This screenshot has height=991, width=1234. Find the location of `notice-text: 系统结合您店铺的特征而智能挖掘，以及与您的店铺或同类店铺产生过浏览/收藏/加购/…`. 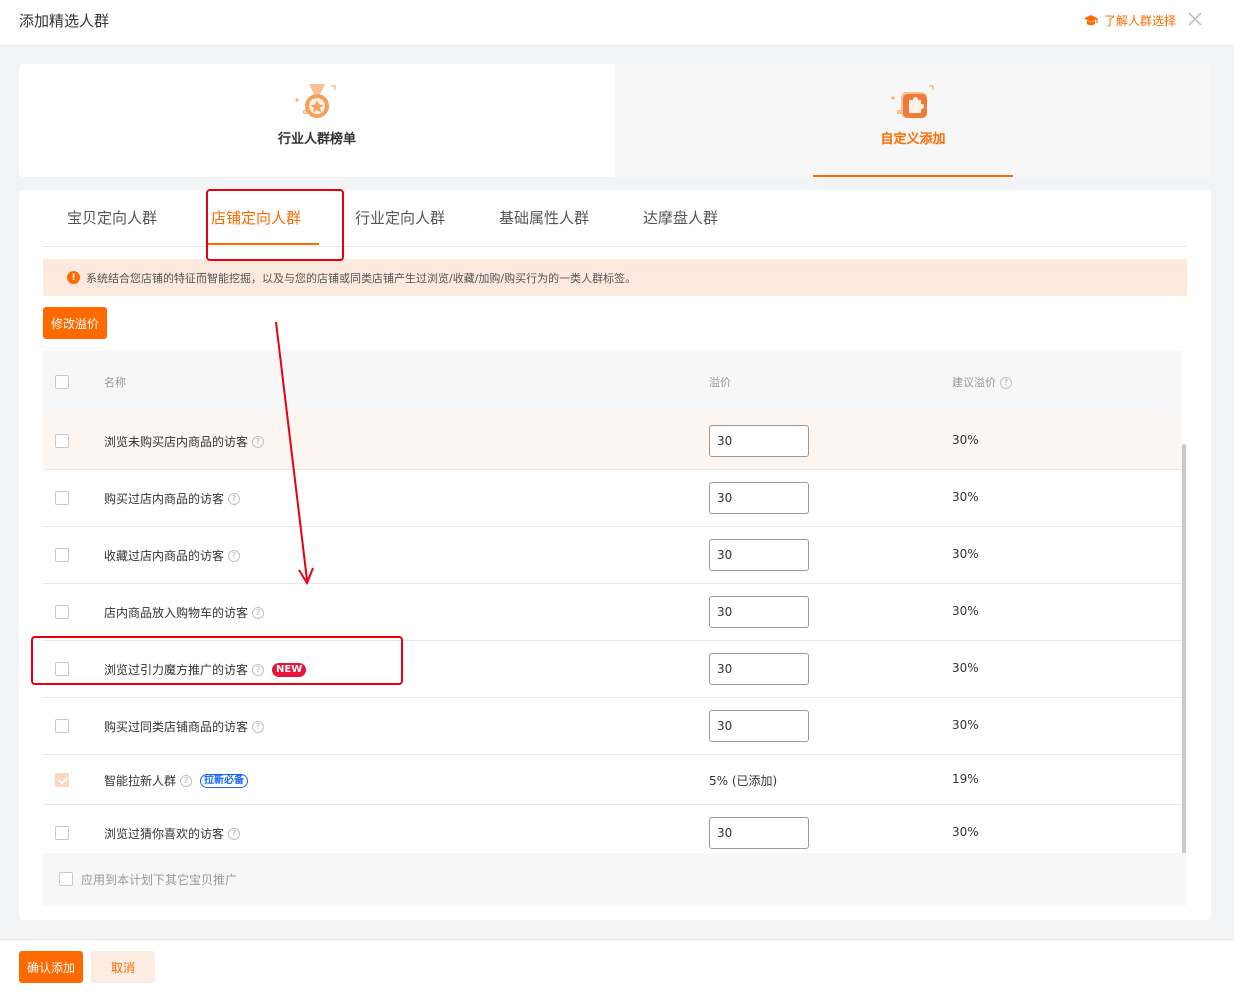

notice-text: 系统结合您店铺的特征而智能挖掘，以及与您的店铺或同类店铺产生过浏览/收藏/加购/… is located at coordinates (361, 278).